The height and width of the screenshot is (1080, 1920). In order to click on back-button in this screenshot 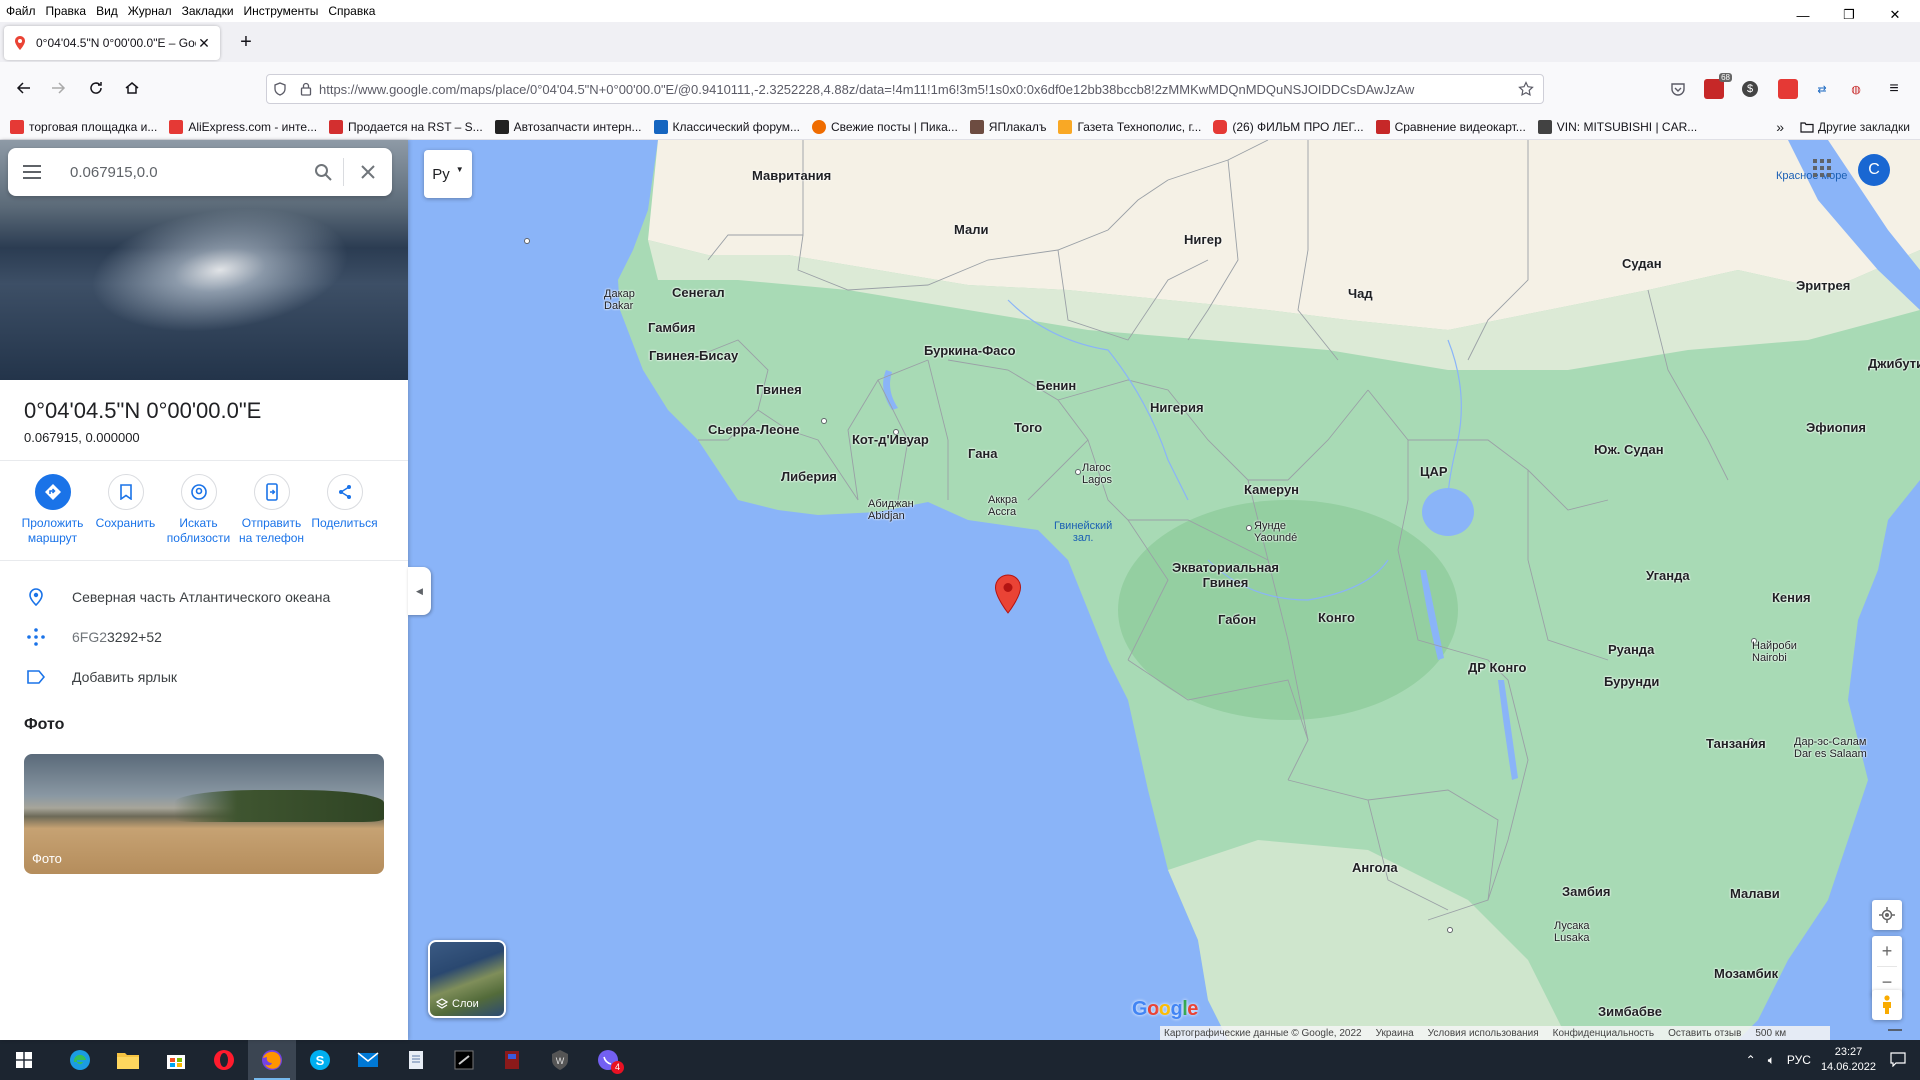, I will do `click(24, 88)`.